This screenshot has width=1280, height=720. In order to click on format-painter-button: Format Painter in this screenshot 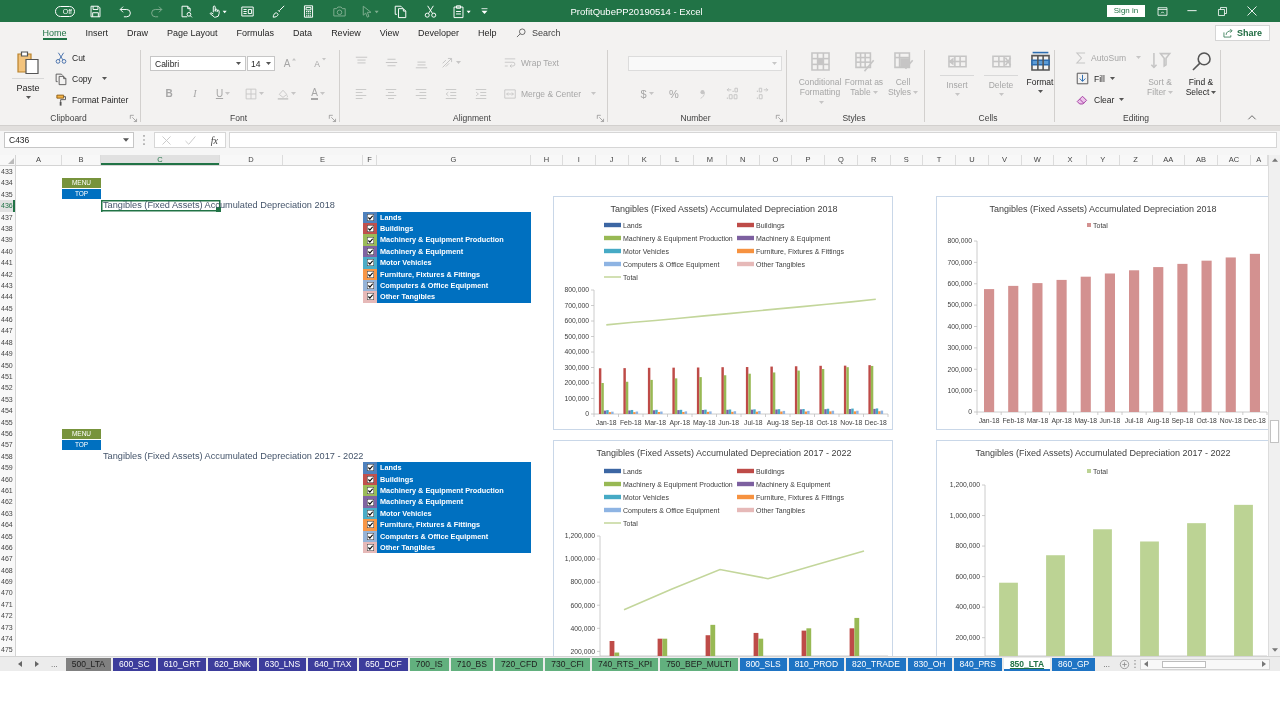, I will do `click(92, 99)`.